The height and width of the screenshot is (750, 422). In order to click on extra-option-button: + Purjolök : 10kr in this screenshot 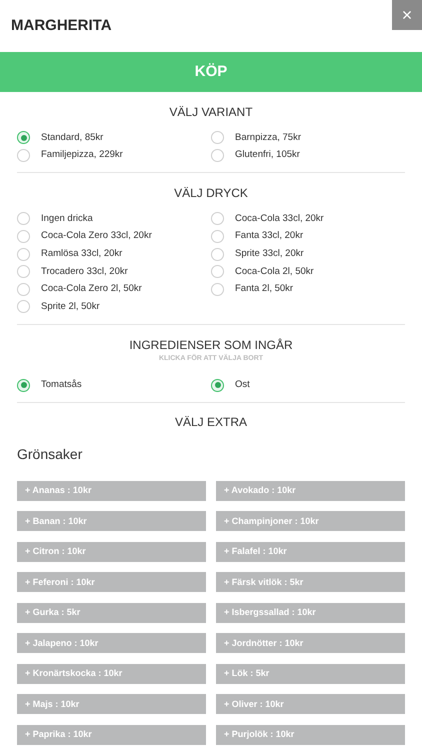, I will do `click(310, 734)`.